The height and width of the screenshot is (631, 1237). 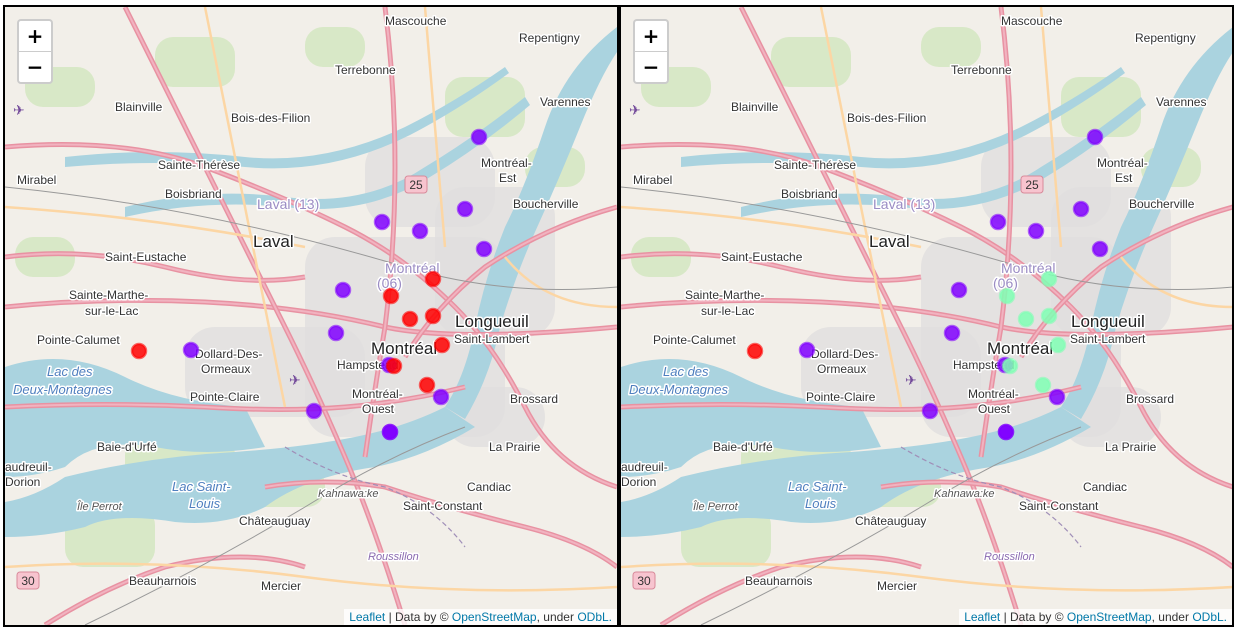 I want to click on place-label: Boisbriand, so click(x=809, y=194).